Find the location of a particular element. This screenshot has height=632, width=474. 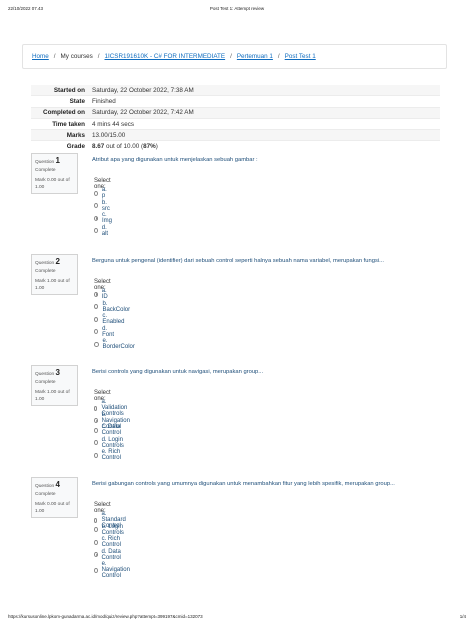

answer-option: e. BorderColor is located at coordinates (114, 344).